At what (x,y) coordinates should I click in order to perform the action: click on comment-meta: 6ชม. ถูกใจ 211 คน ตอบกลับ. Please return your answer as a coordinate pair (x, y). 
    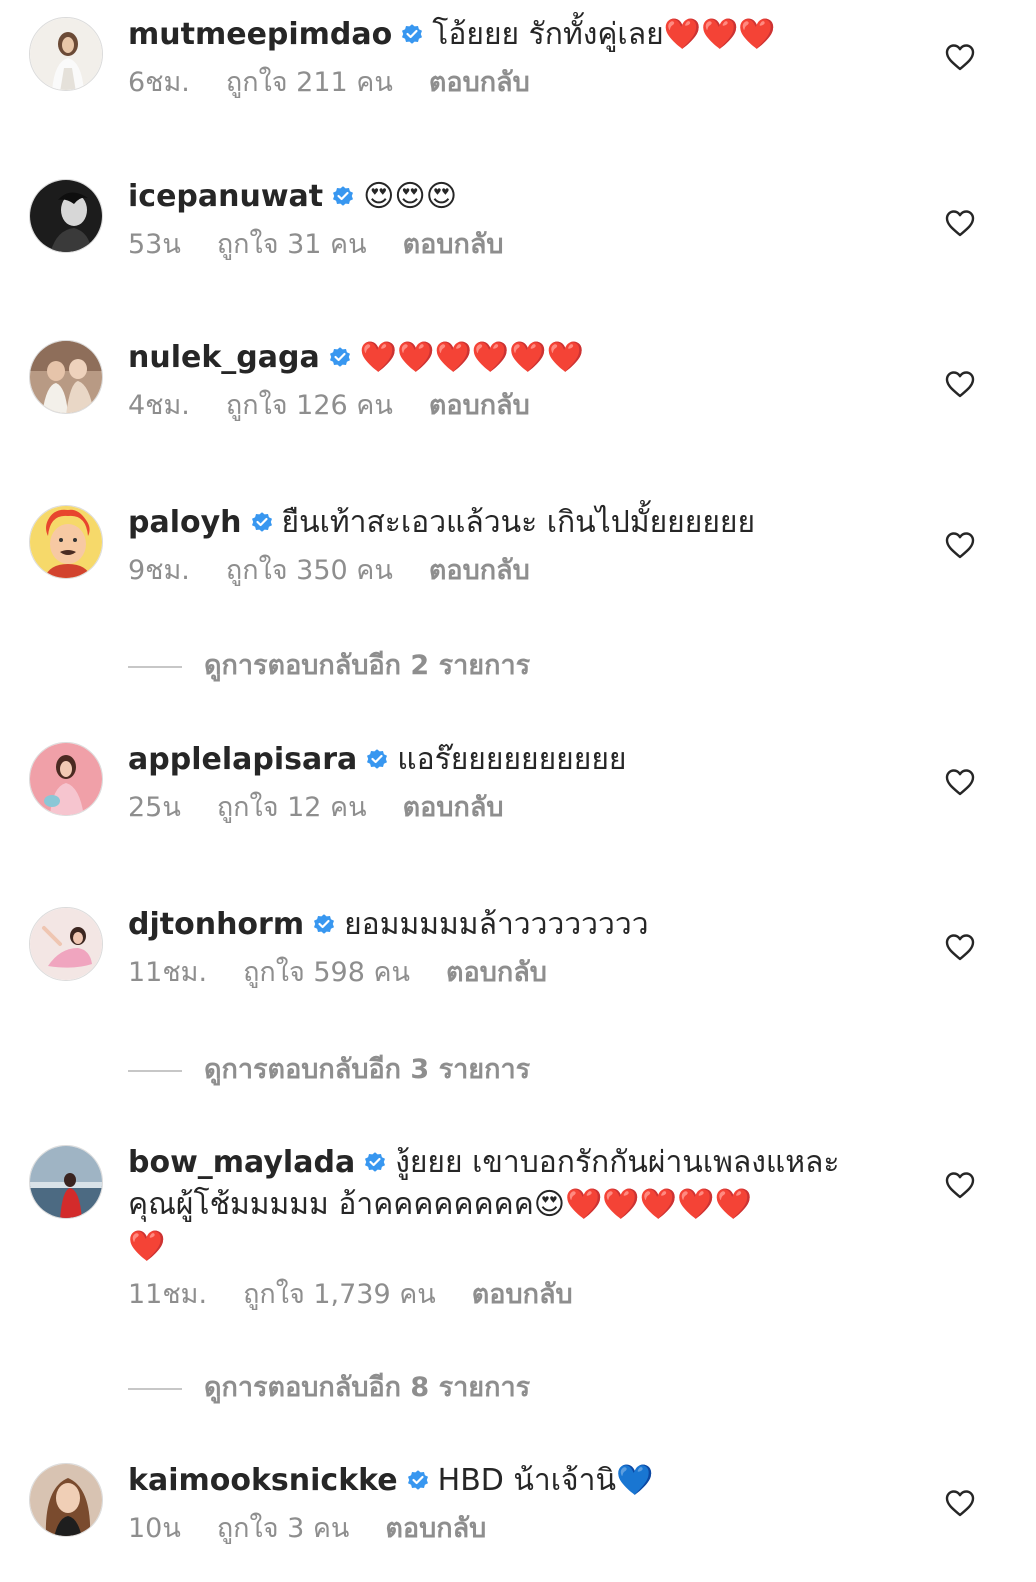
    Looking at the image, I should click on (508, 83).